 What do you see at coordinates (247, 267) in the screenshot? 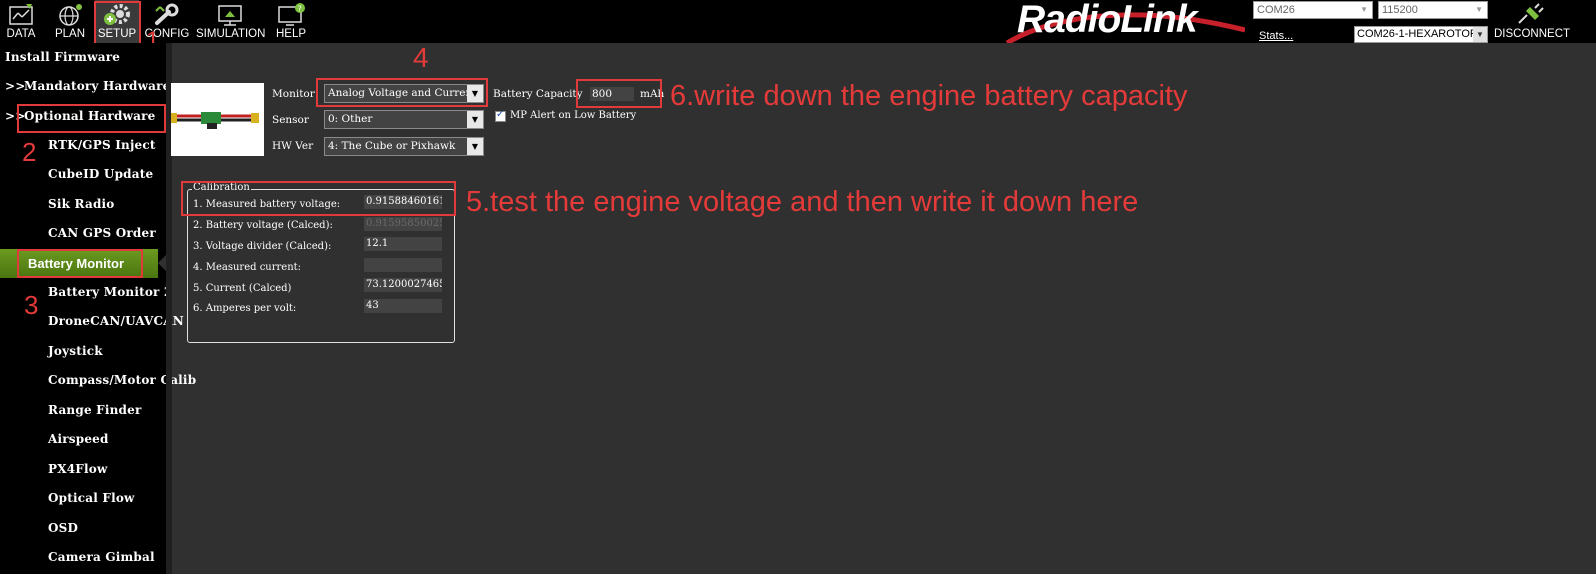
I see `calib-row-4-label: 4. Measured current:` at bounding box center [247, 267].